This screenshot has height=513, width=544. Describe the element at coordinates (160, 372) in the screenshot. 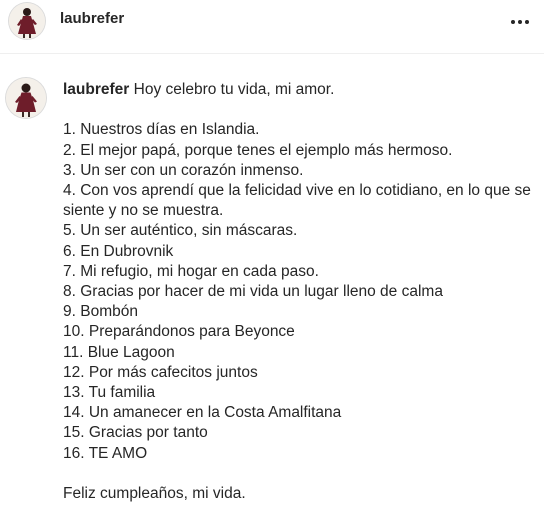

I see `list-item: 12. Por más cafecitos juntos` at that location.